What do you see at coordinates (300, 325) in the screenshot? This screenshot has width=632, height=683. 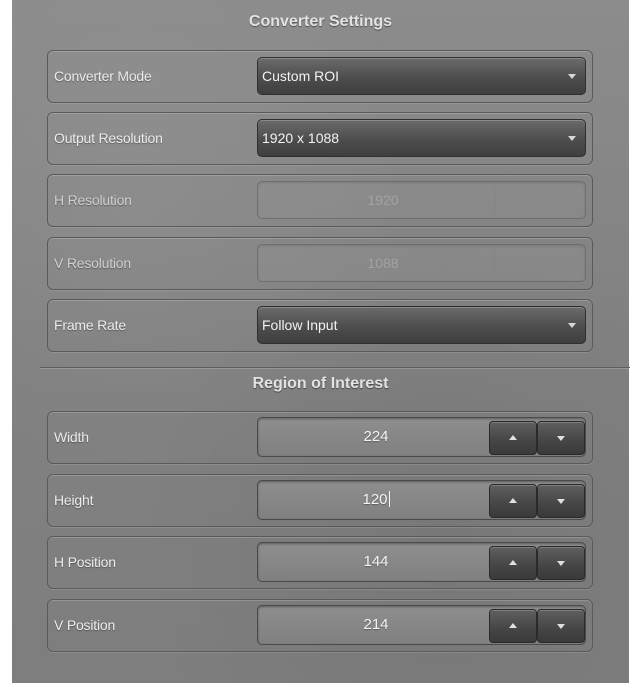 I see `frame-rate-value: Follow Input` at bounding box center [300, 325].